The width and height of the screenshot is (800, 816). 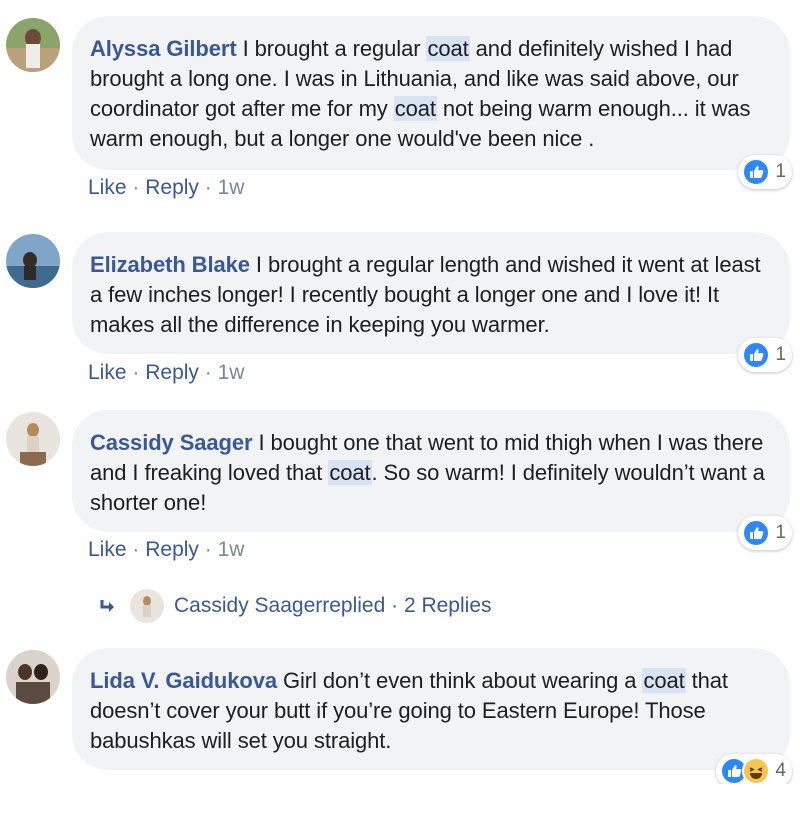 What do you see at coordinates (248, 605) in the screenshot?
I see `replies-author: Cassidy Saager` at bounding box center [248, 605].